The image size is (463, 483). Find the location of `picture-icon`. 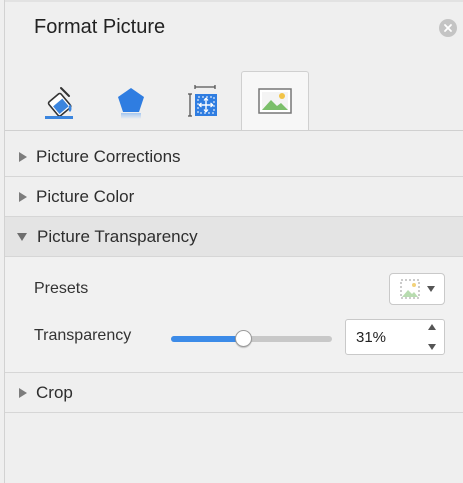

picture-icon is located at coordinates (275, 101).